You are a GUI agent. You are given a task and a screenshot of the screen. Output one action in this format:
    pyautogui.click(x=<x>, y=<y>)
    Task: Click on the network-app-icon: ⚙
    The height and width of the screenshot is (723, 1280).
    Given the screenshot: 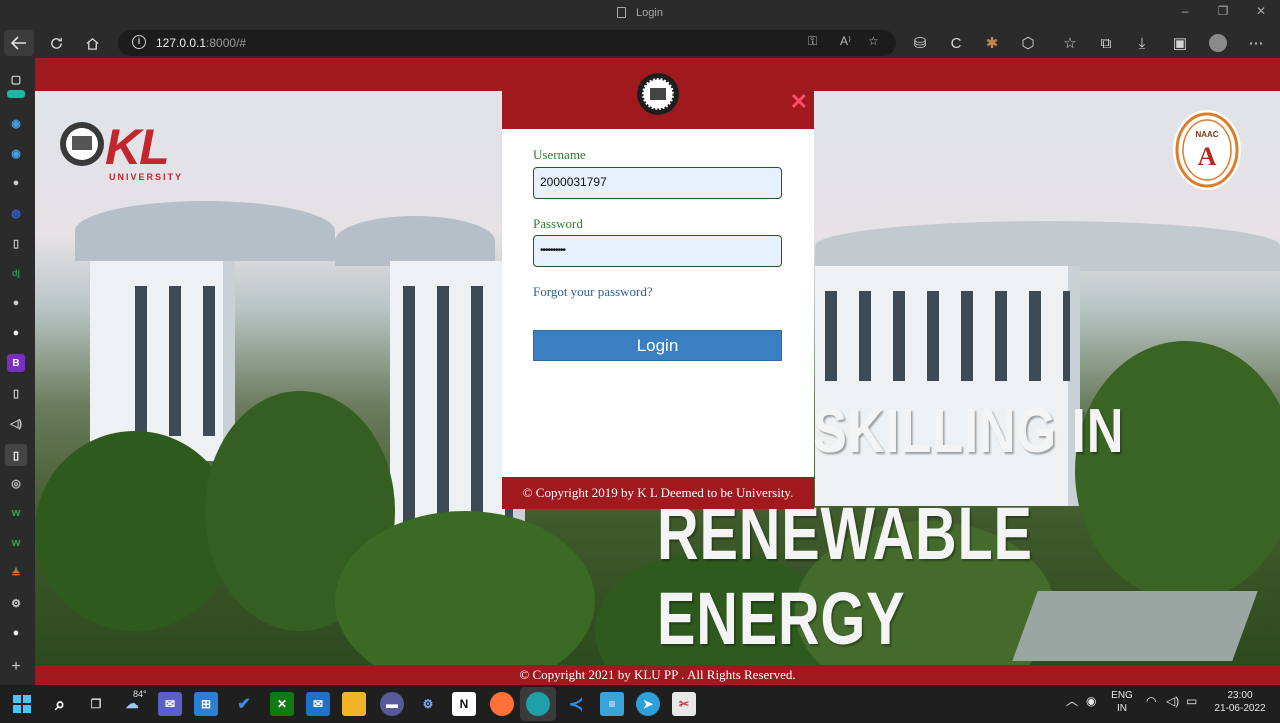 What is the action you would take?
    pyautogui.click(x=428, y=704)
    